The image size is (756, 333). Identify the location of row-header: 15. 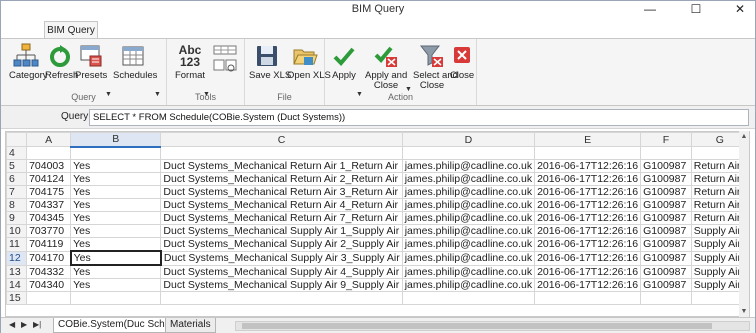
(17, 298).